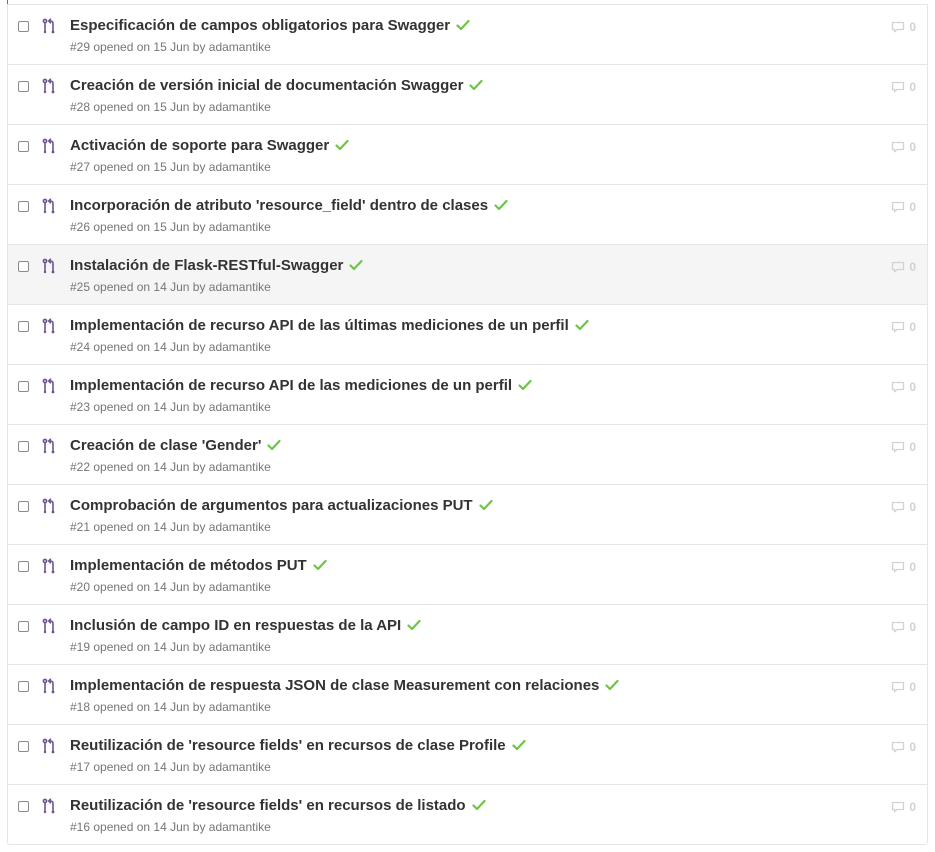 The image size is (935, 852). I want to click on pull-request-title: Instalación de Flask-RESTful-Swagger, so click(206, 265).